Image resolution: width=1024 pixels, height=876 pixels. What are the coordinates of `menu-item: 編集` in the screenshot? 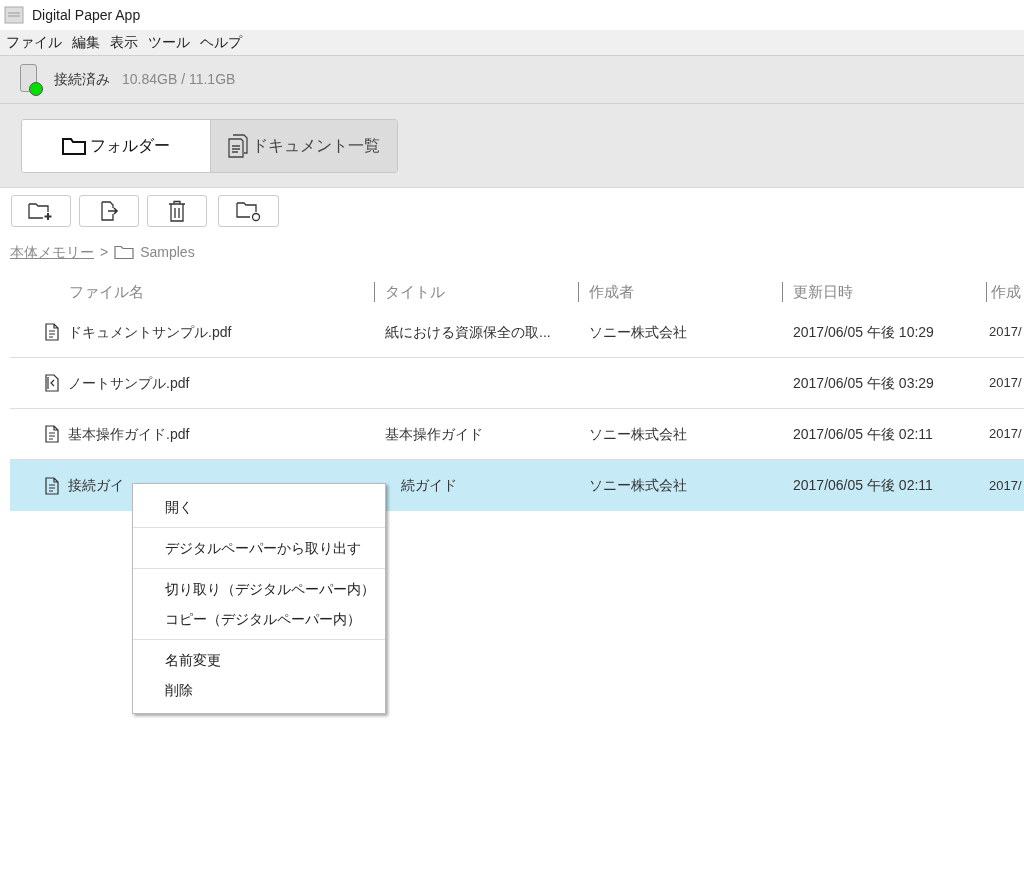 It's located at (86, 42).